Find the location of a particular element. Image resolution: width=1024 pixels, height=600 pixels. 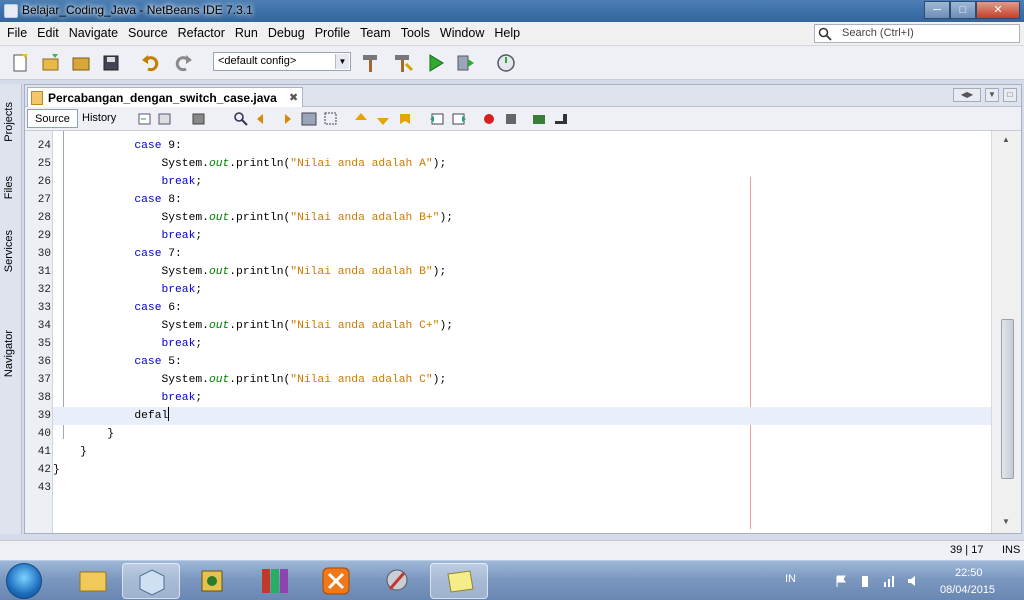

explorer-taskbar-icon is located at coordinates (93, 581).